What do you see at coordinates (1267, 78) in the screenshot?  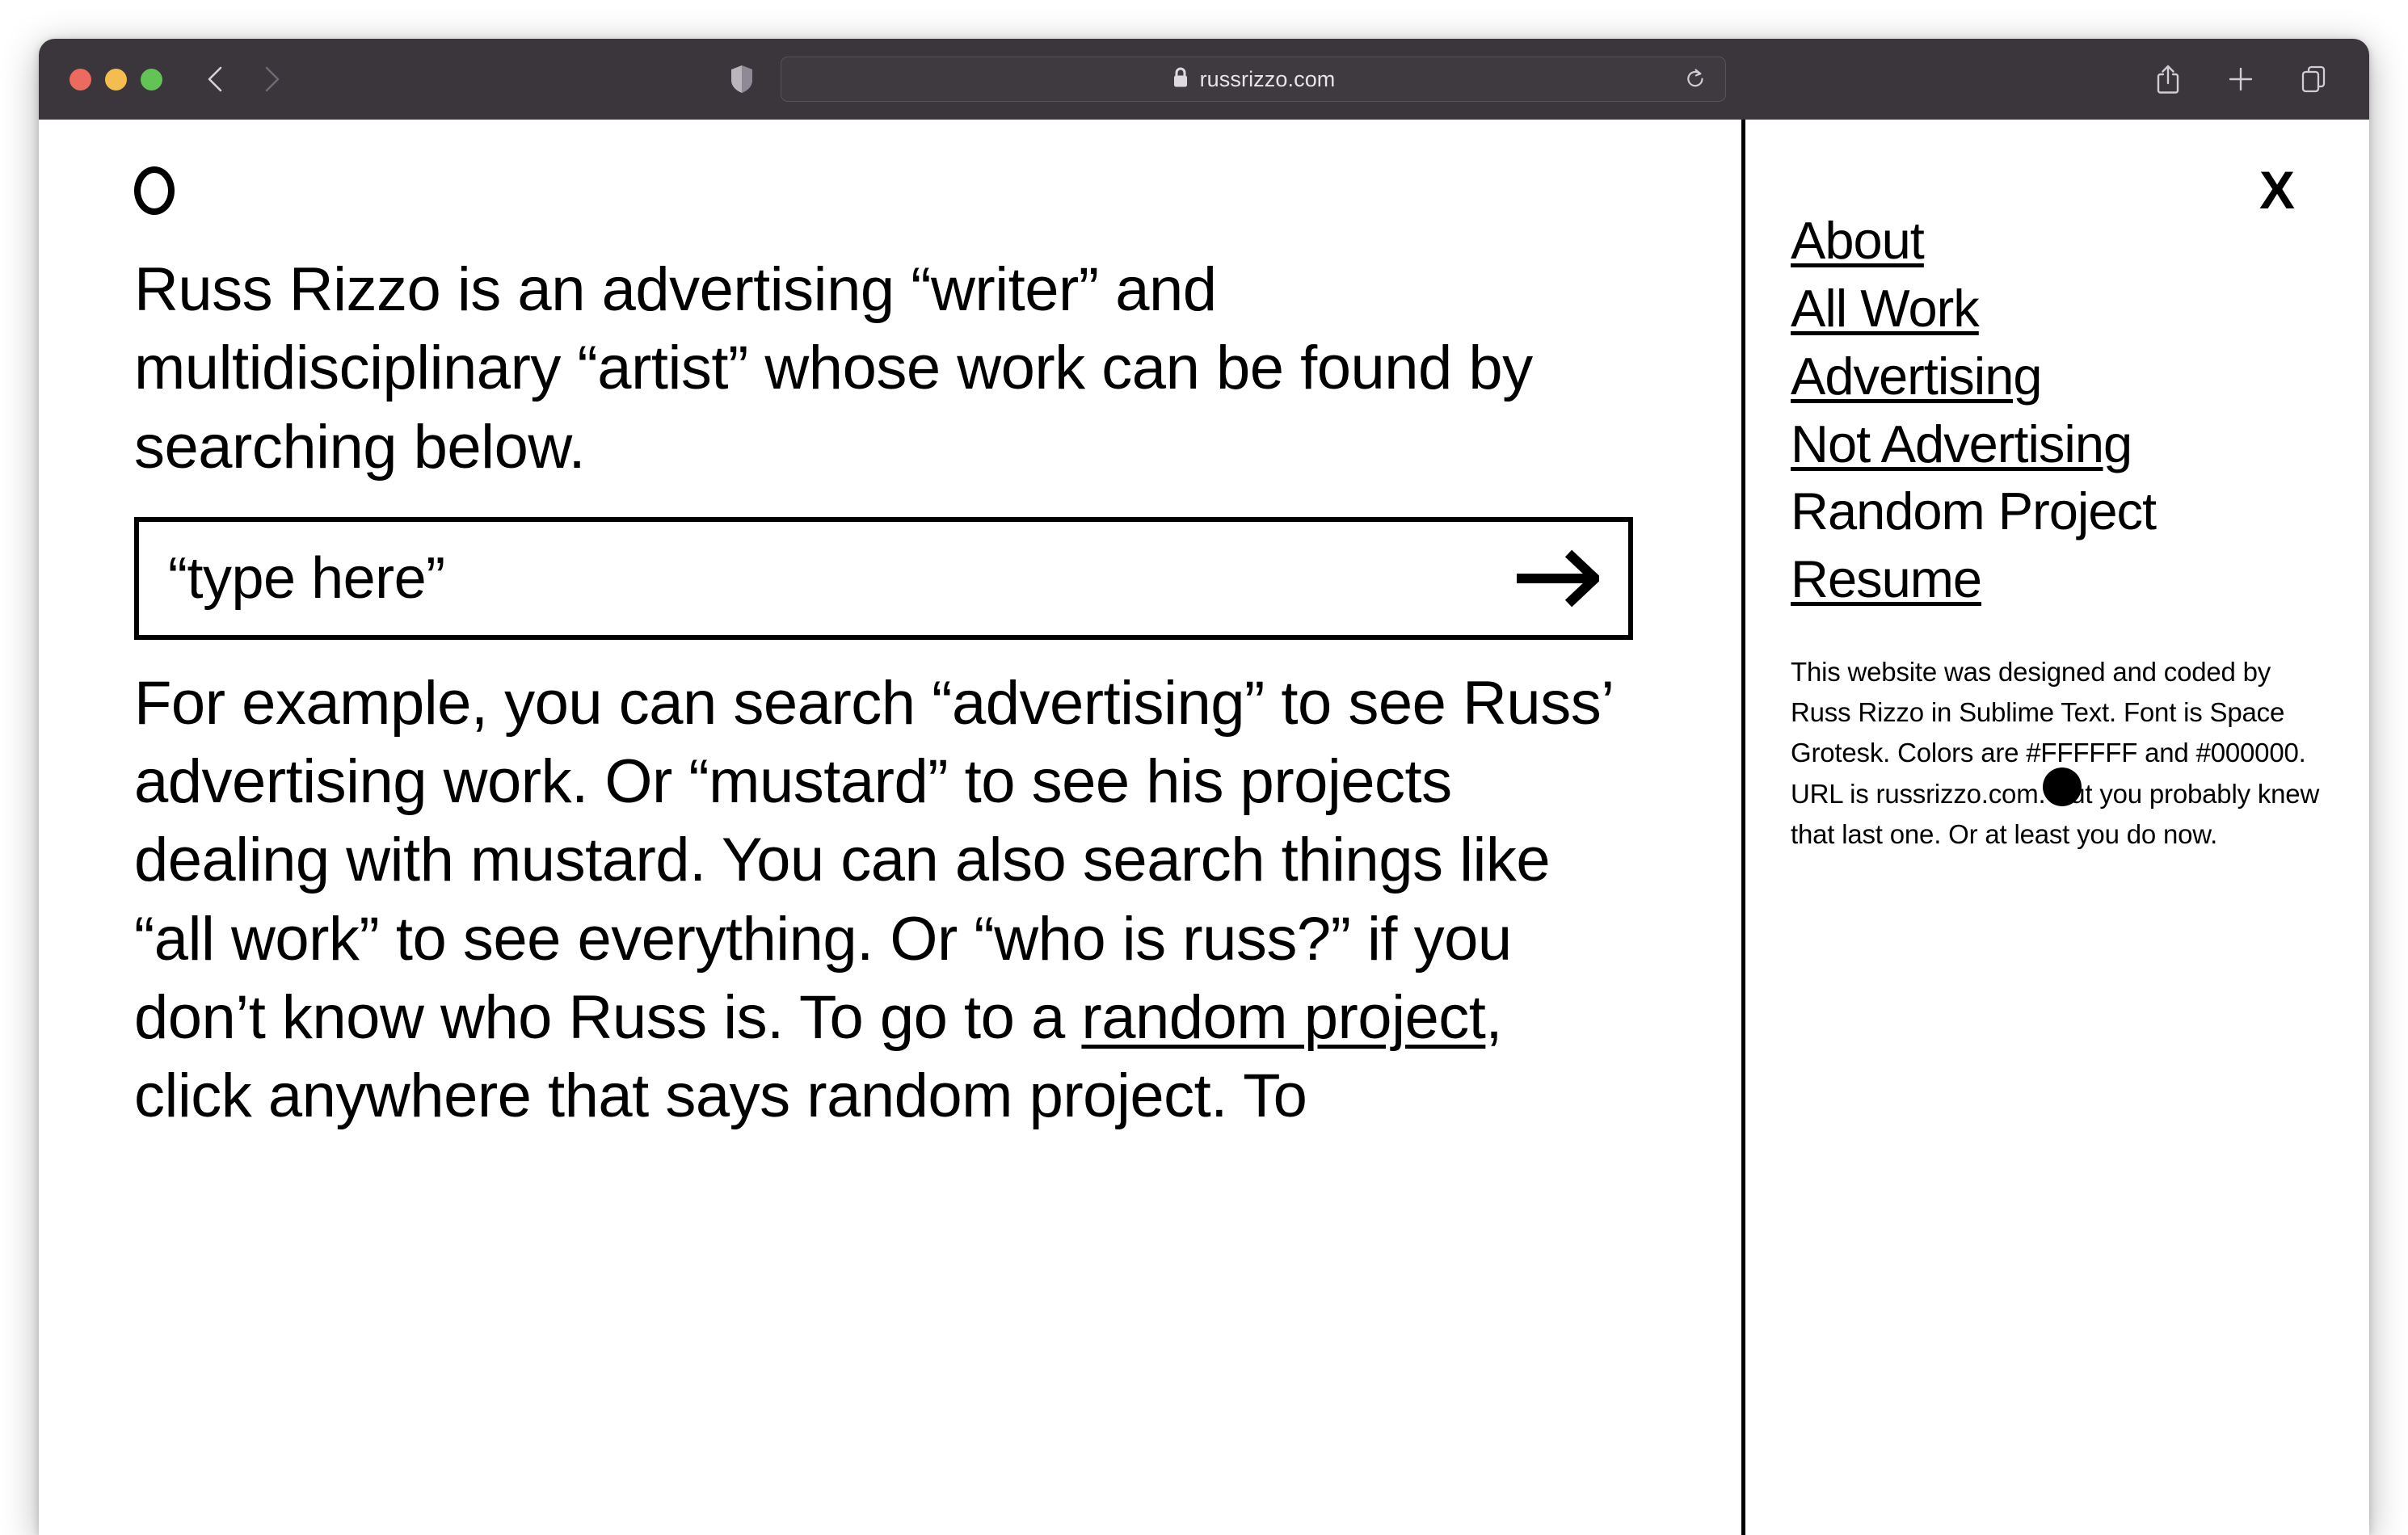 I see `url-text: russrizzo.com` at bounding box center [1267, 78].